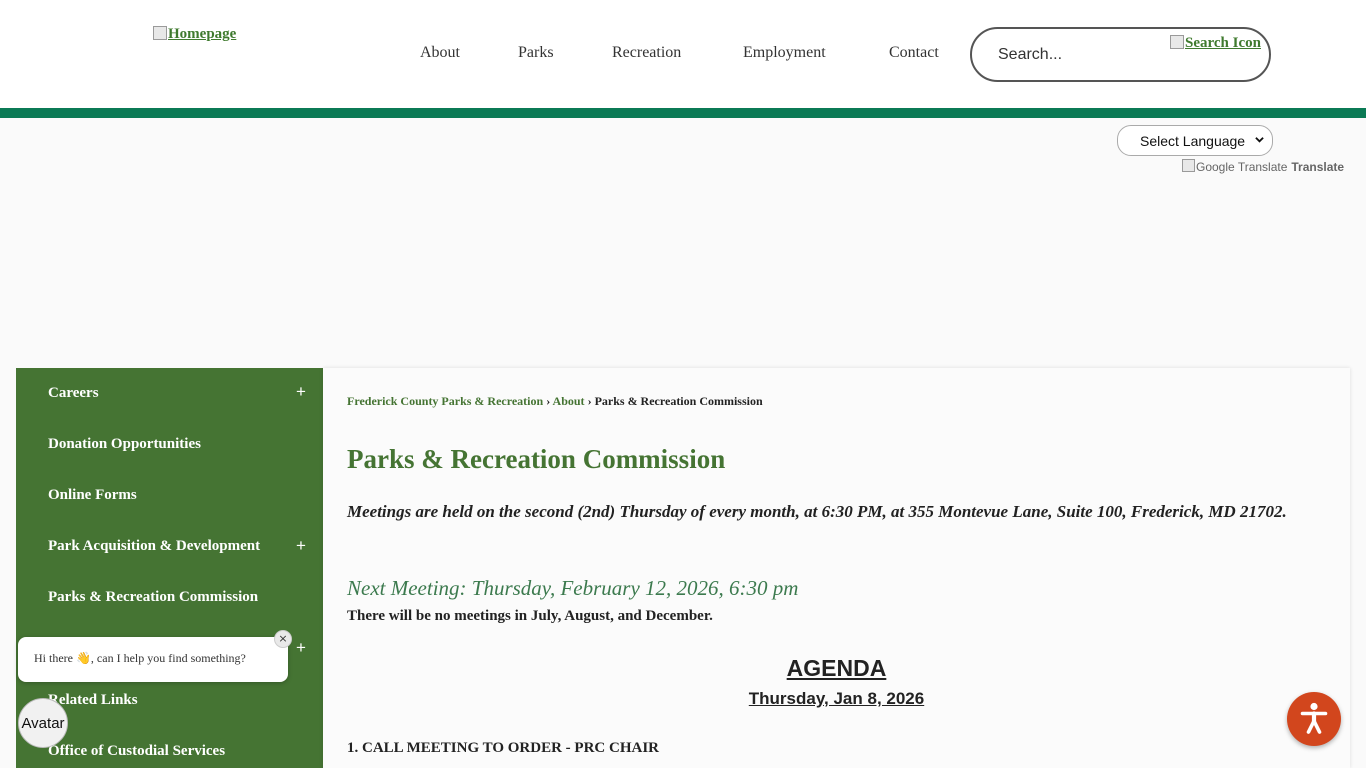  Describe the element at coordinates (73, 393) in the screenshot. I see `sidebar-item-careers: Careers` at that location.